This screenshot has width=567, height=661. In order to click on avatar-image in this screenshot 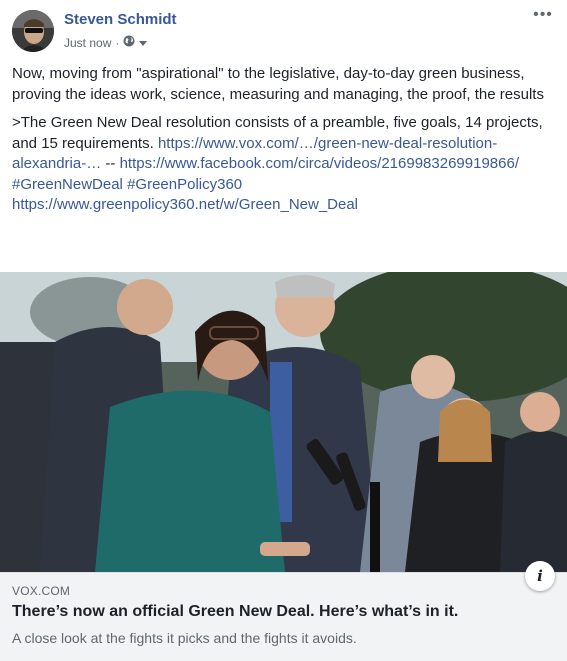, I will do `click(33, 31)`.